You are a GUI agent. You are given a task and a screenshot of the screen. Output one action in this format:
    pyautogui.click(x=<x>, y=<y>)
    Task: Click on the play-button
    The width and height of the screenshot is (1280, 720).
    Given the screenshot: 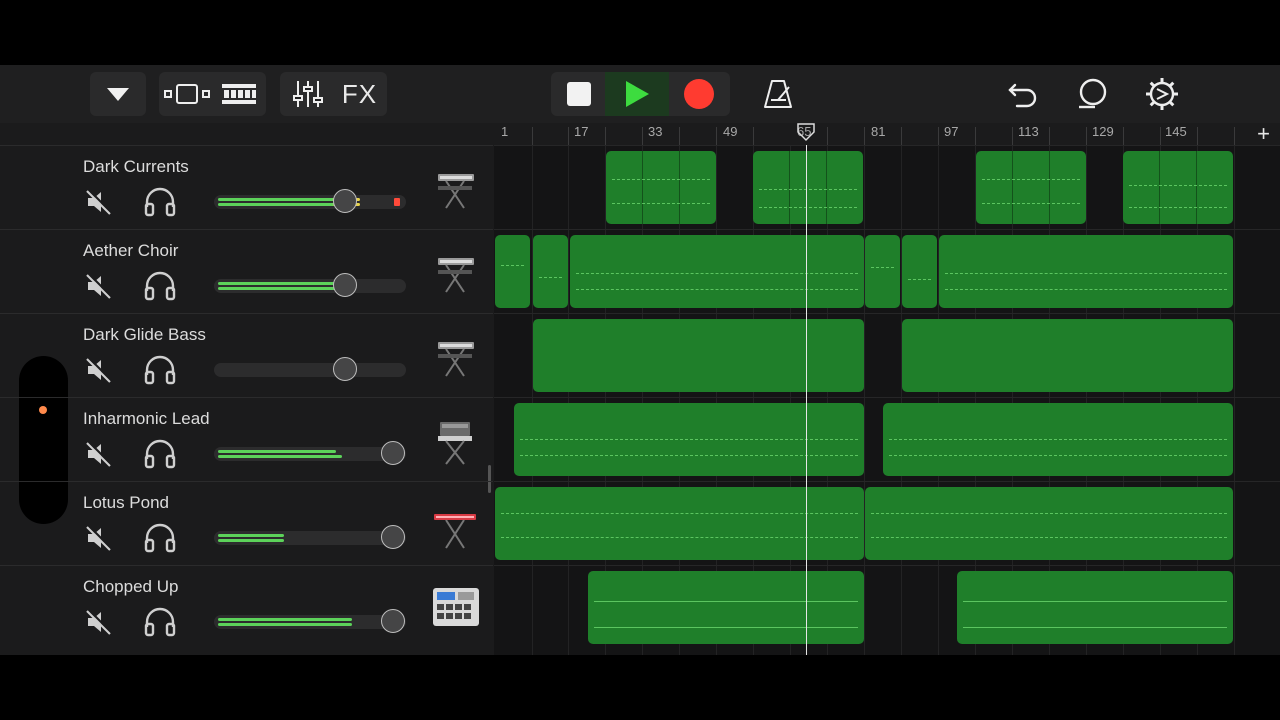 What is the action you would take?
    pyautogui.click(x=636, y=94)
    